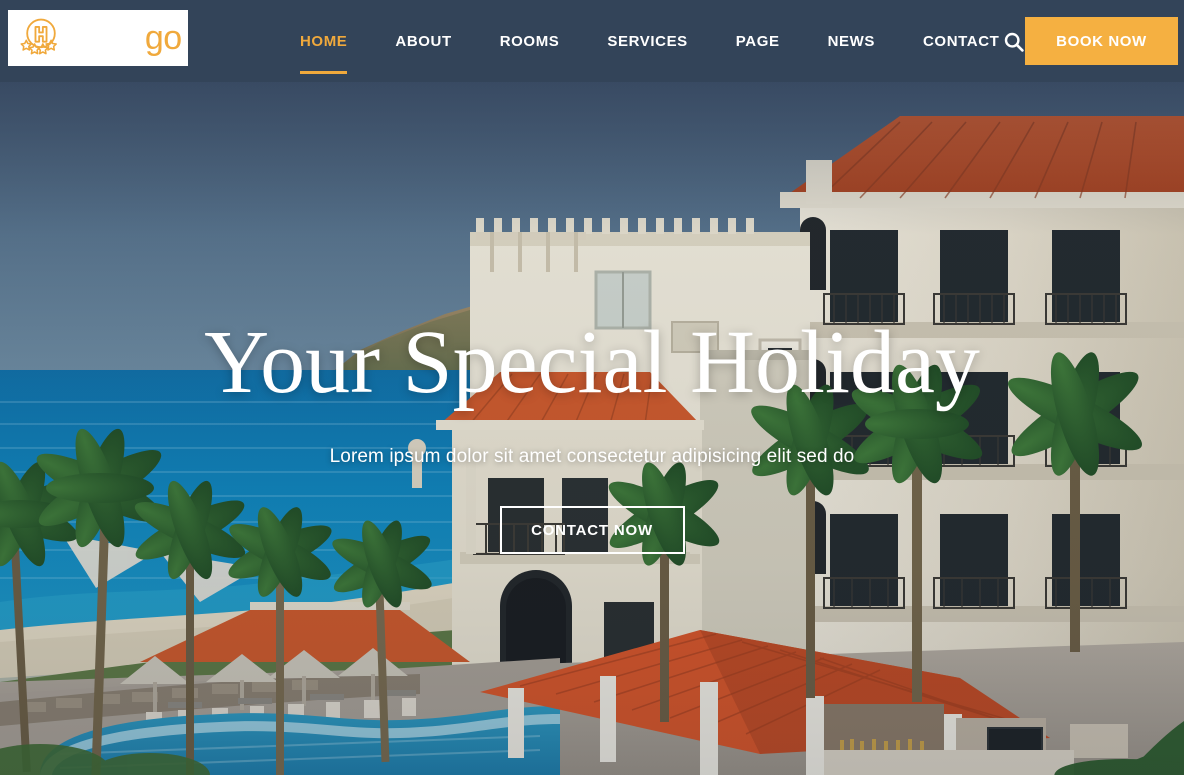 This screenshot has width=1184, height=775. What do you see at coordinates (592, 362) in the screenshot?
I see `hero-title: Your Special Holiday` at bounding box center [592, 362].